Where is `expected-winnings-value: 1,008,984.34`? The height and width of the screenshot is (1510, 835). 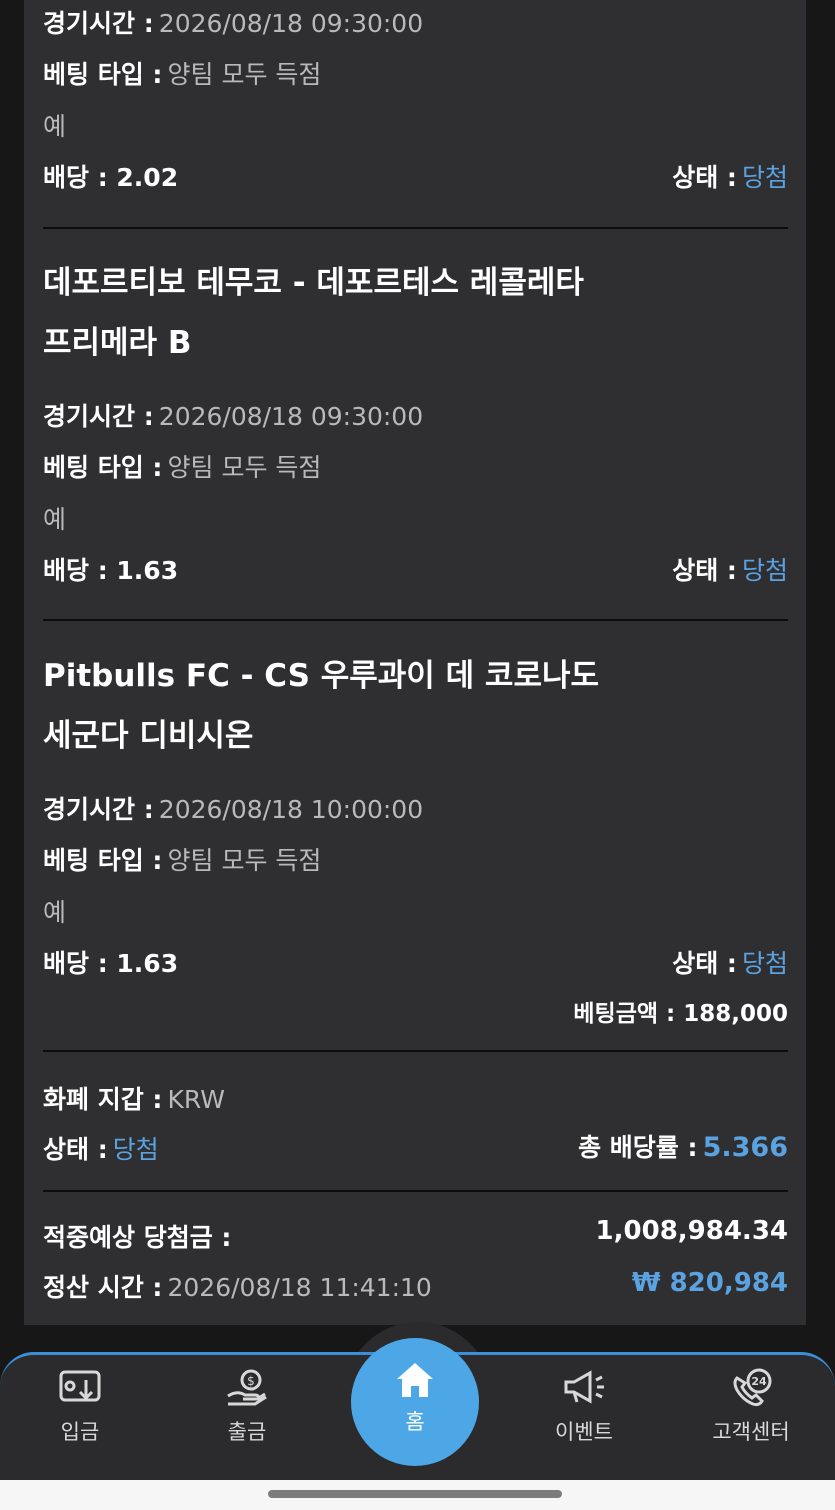 expected-winnings-value: 1,008,984.34 is located at coordinates (691, 1231).